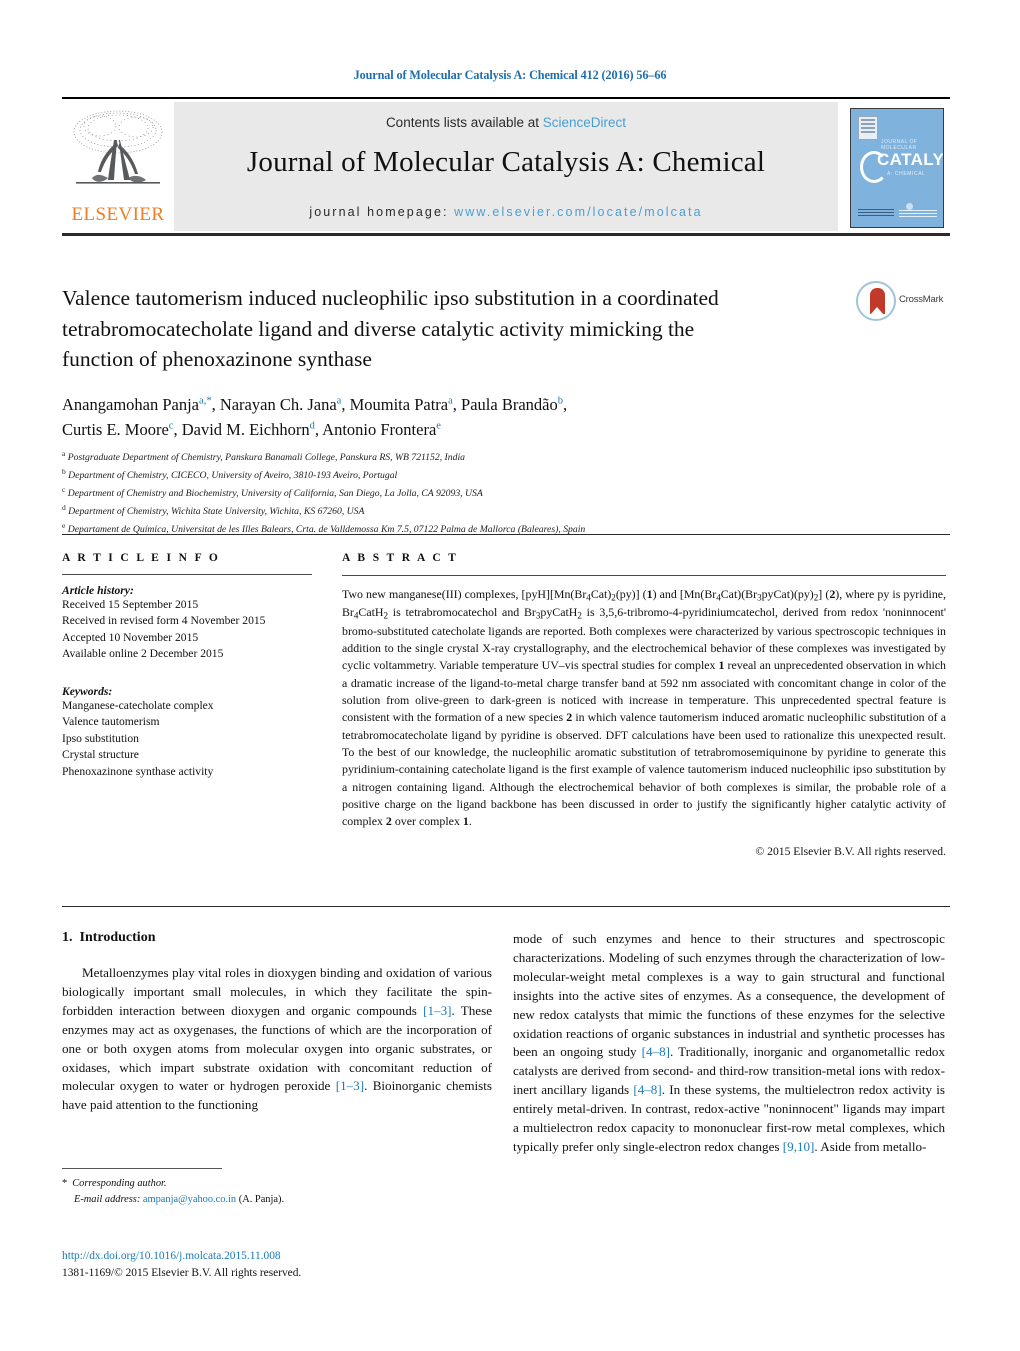  Describe the element at coordinates (100, 738) in the screenshot. I see `keyword-3: Ipso substitution` at that location.